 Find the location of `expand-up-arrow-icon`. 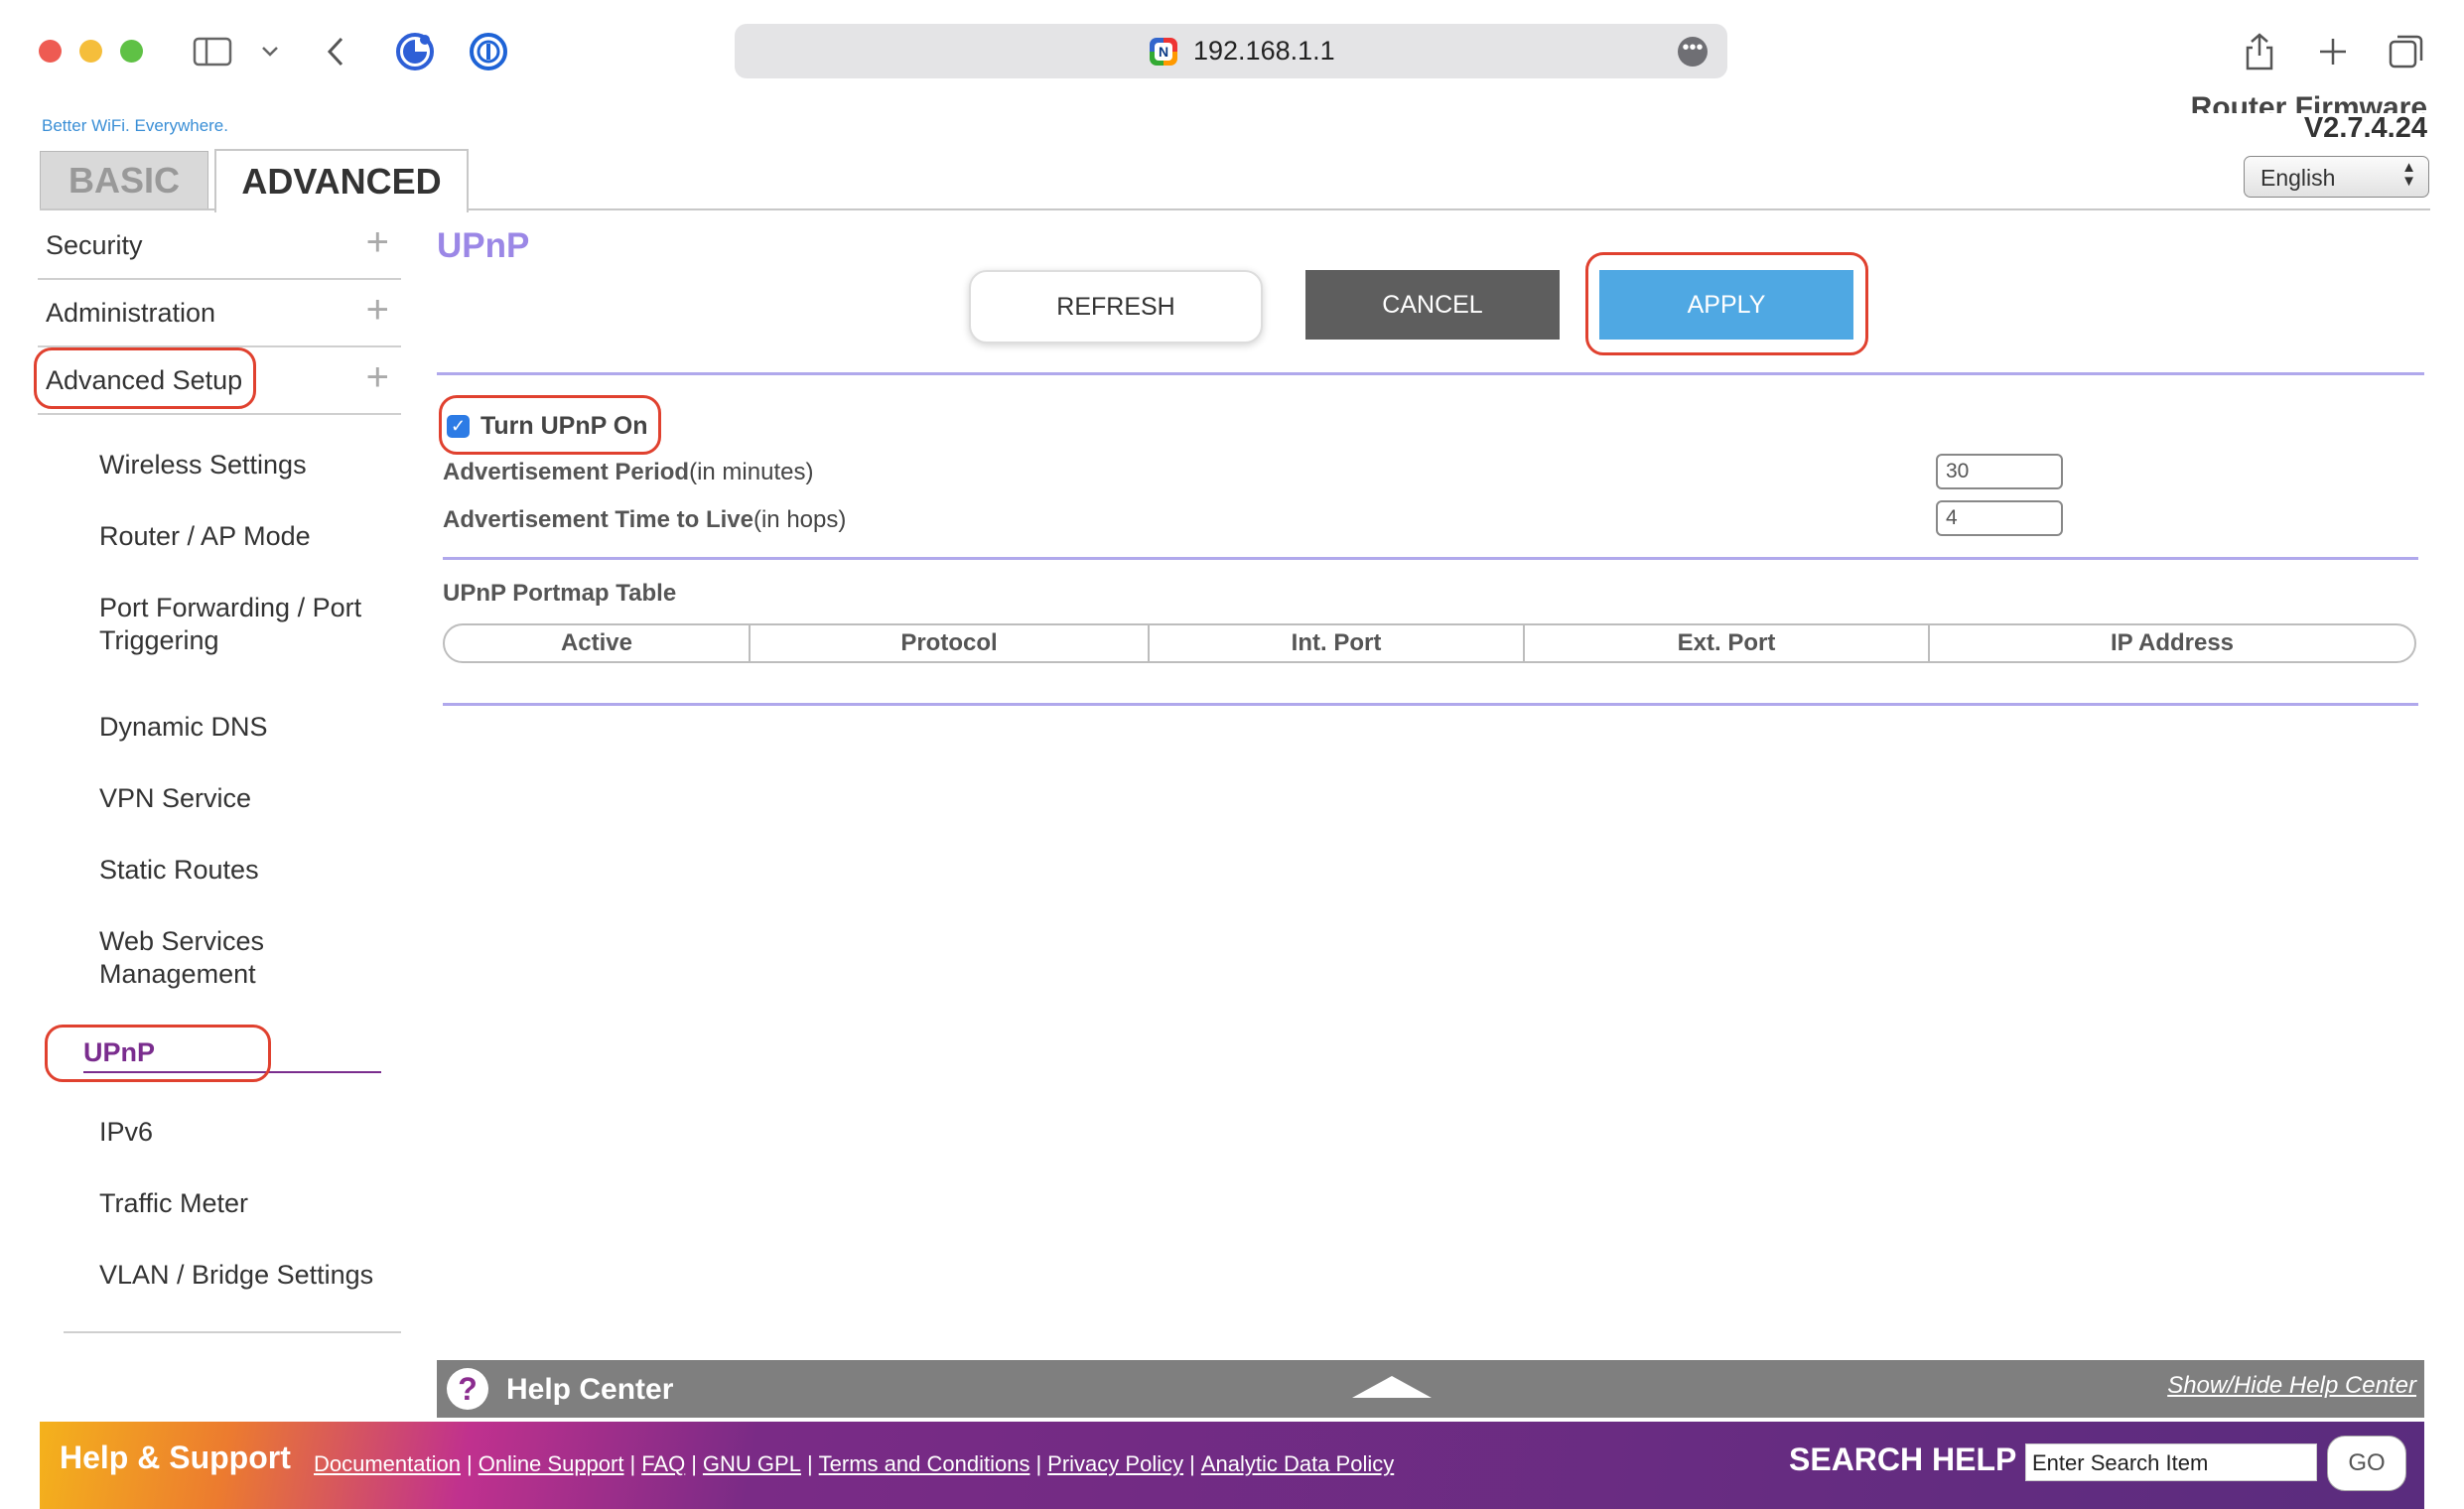

expand-up-arrow-icon is located at coordinates (1392, 1387).